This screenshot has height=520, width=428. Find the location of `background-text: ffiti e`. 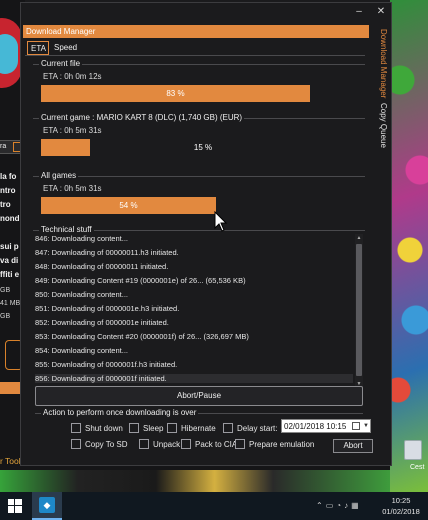

background-text: ffiti e is located at coordinates (10, 274).